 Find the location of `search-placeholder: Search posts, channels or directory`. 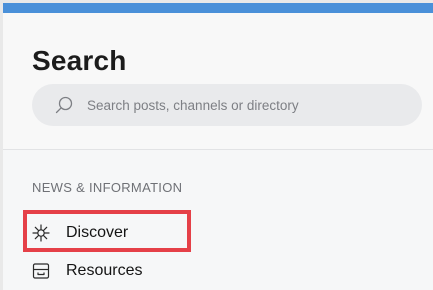

search-placeholder: Search posts, channels or directory is located at coordinates (193, 105).